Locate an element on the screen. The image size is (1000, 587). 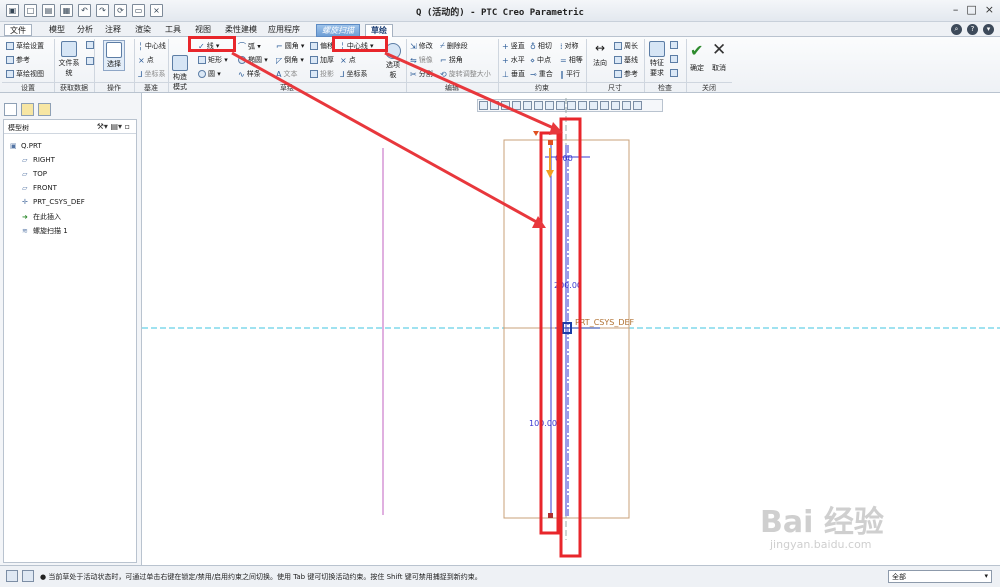
chevron-down-icon: ▾ is located at coordinates (986, 576).